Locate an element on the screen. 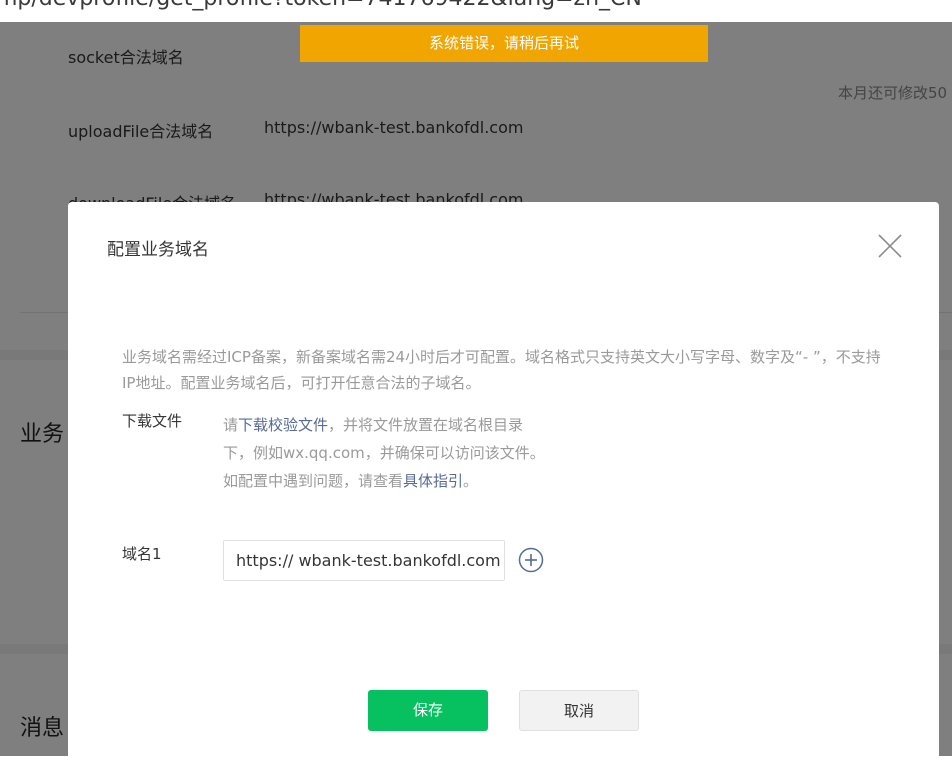 Image resolution: width=952 pixels, height=762 pixels. domain-1-label: 域名1 is located at coordinates (142, 554).